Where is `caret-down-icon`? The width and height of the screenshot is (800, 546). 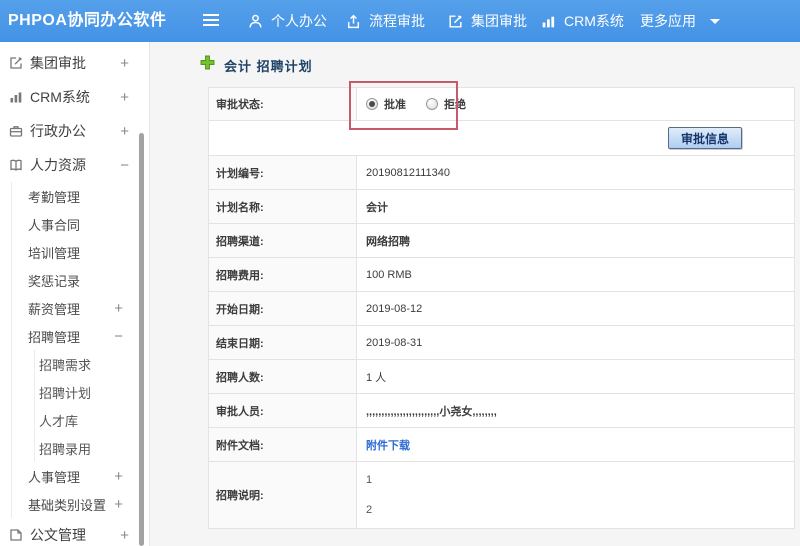 caret-down-icon is located at coordinates (715, 21).